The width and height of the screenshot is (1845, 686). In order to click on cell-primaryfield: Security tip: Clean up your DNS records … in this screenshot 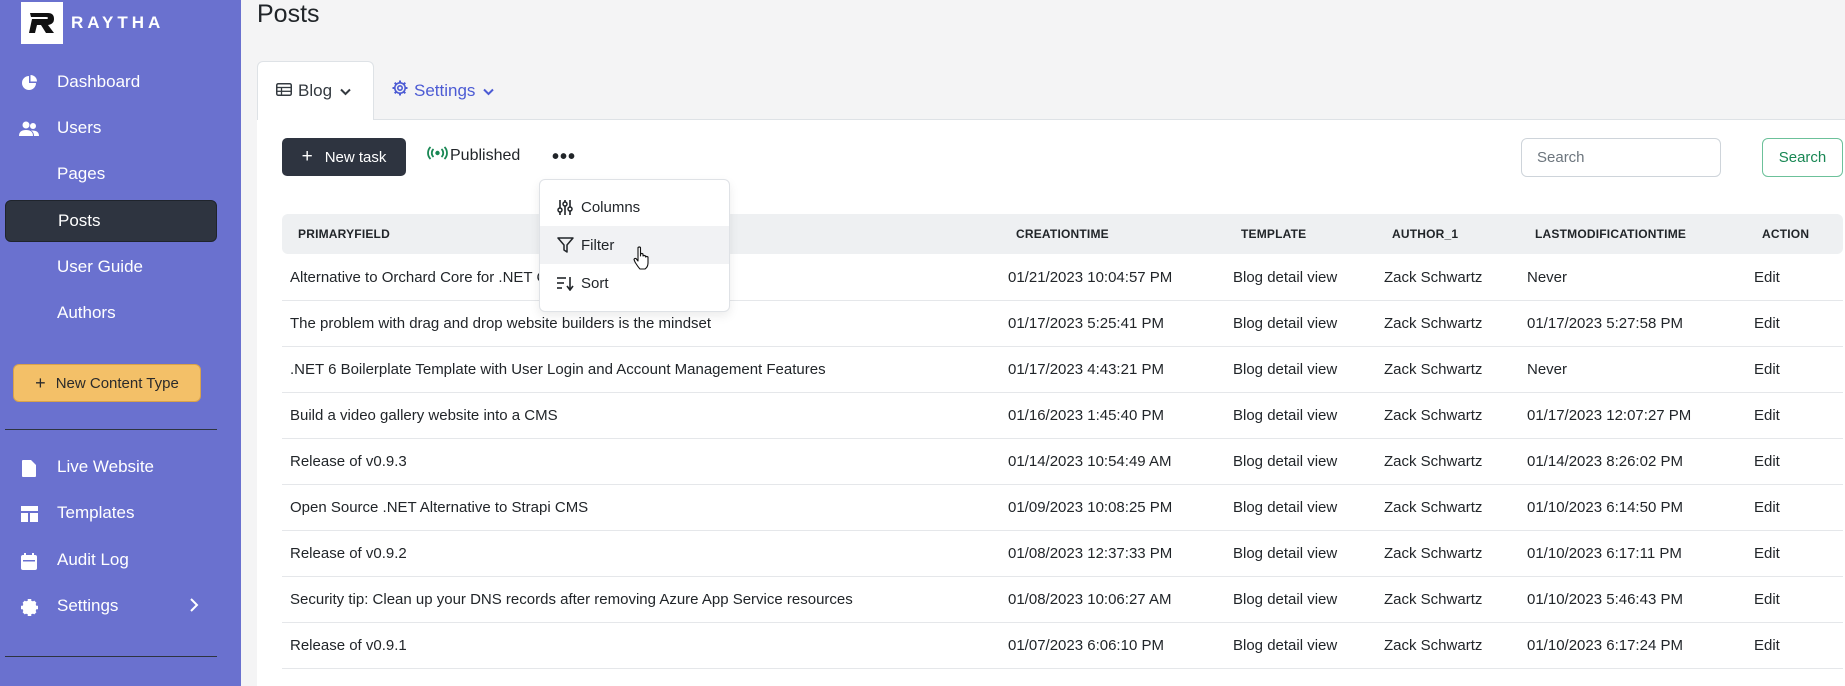, I will do `click(571, 599)`.